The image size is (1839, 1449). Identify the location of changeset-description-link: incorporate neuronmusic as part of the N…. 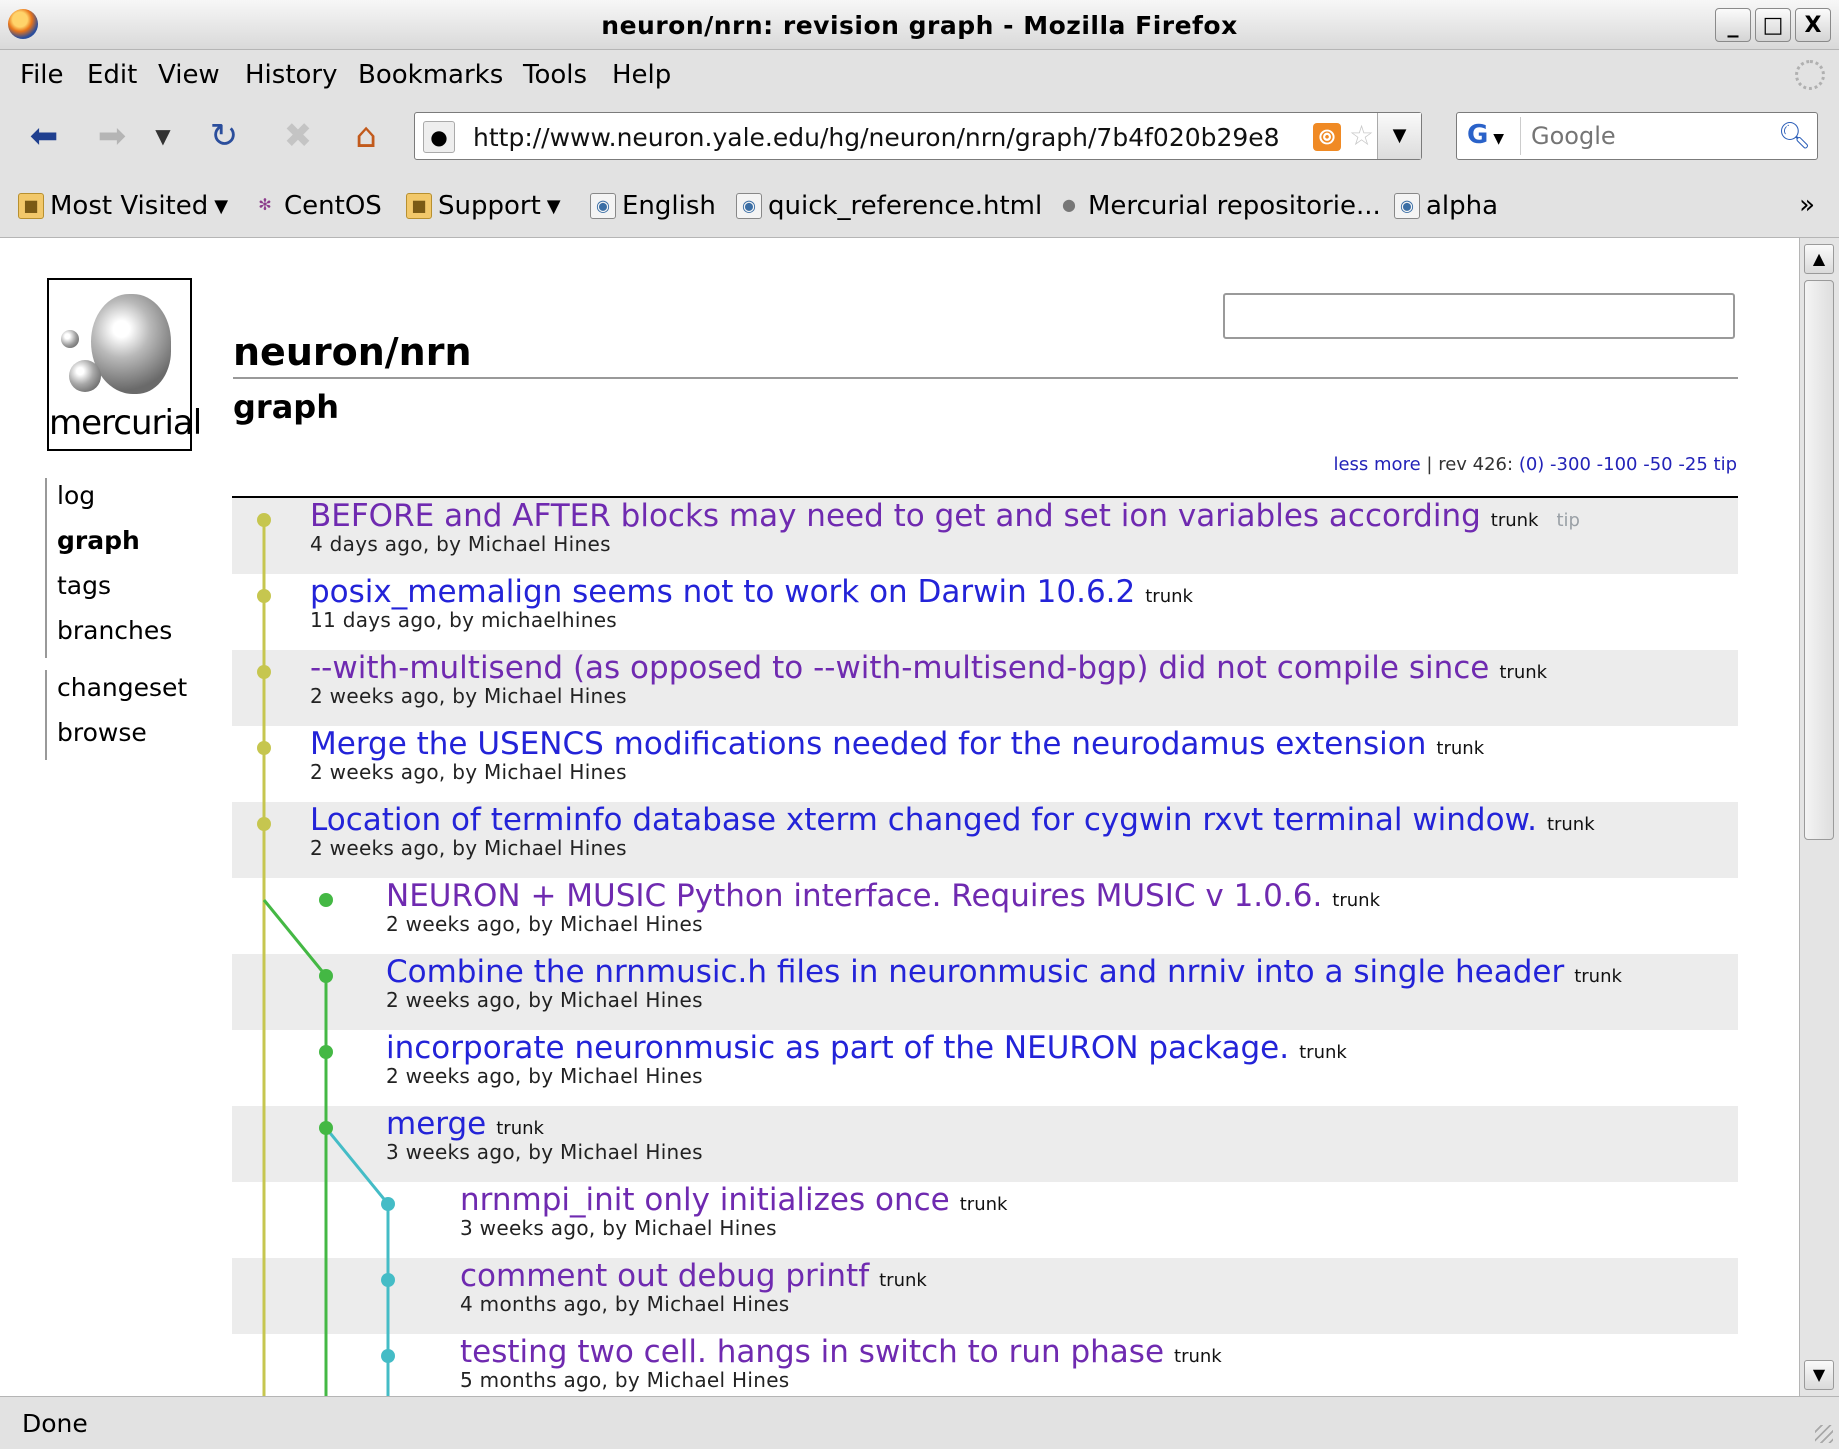
(866, 1048).